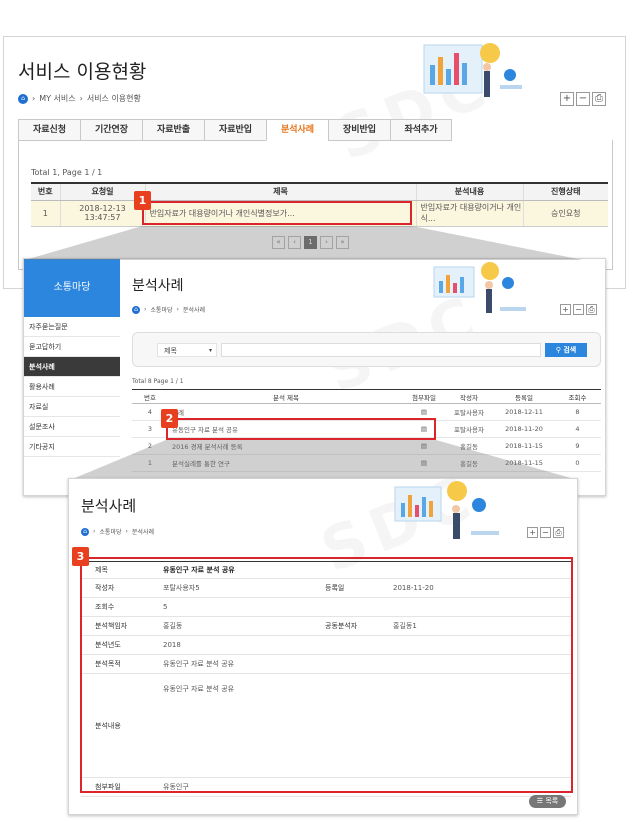 The height and width of the screenshot is (820, 630). Describe the element at coordinates (326, 242) in the screenshot. I see `next-page-button: ›` at that location.